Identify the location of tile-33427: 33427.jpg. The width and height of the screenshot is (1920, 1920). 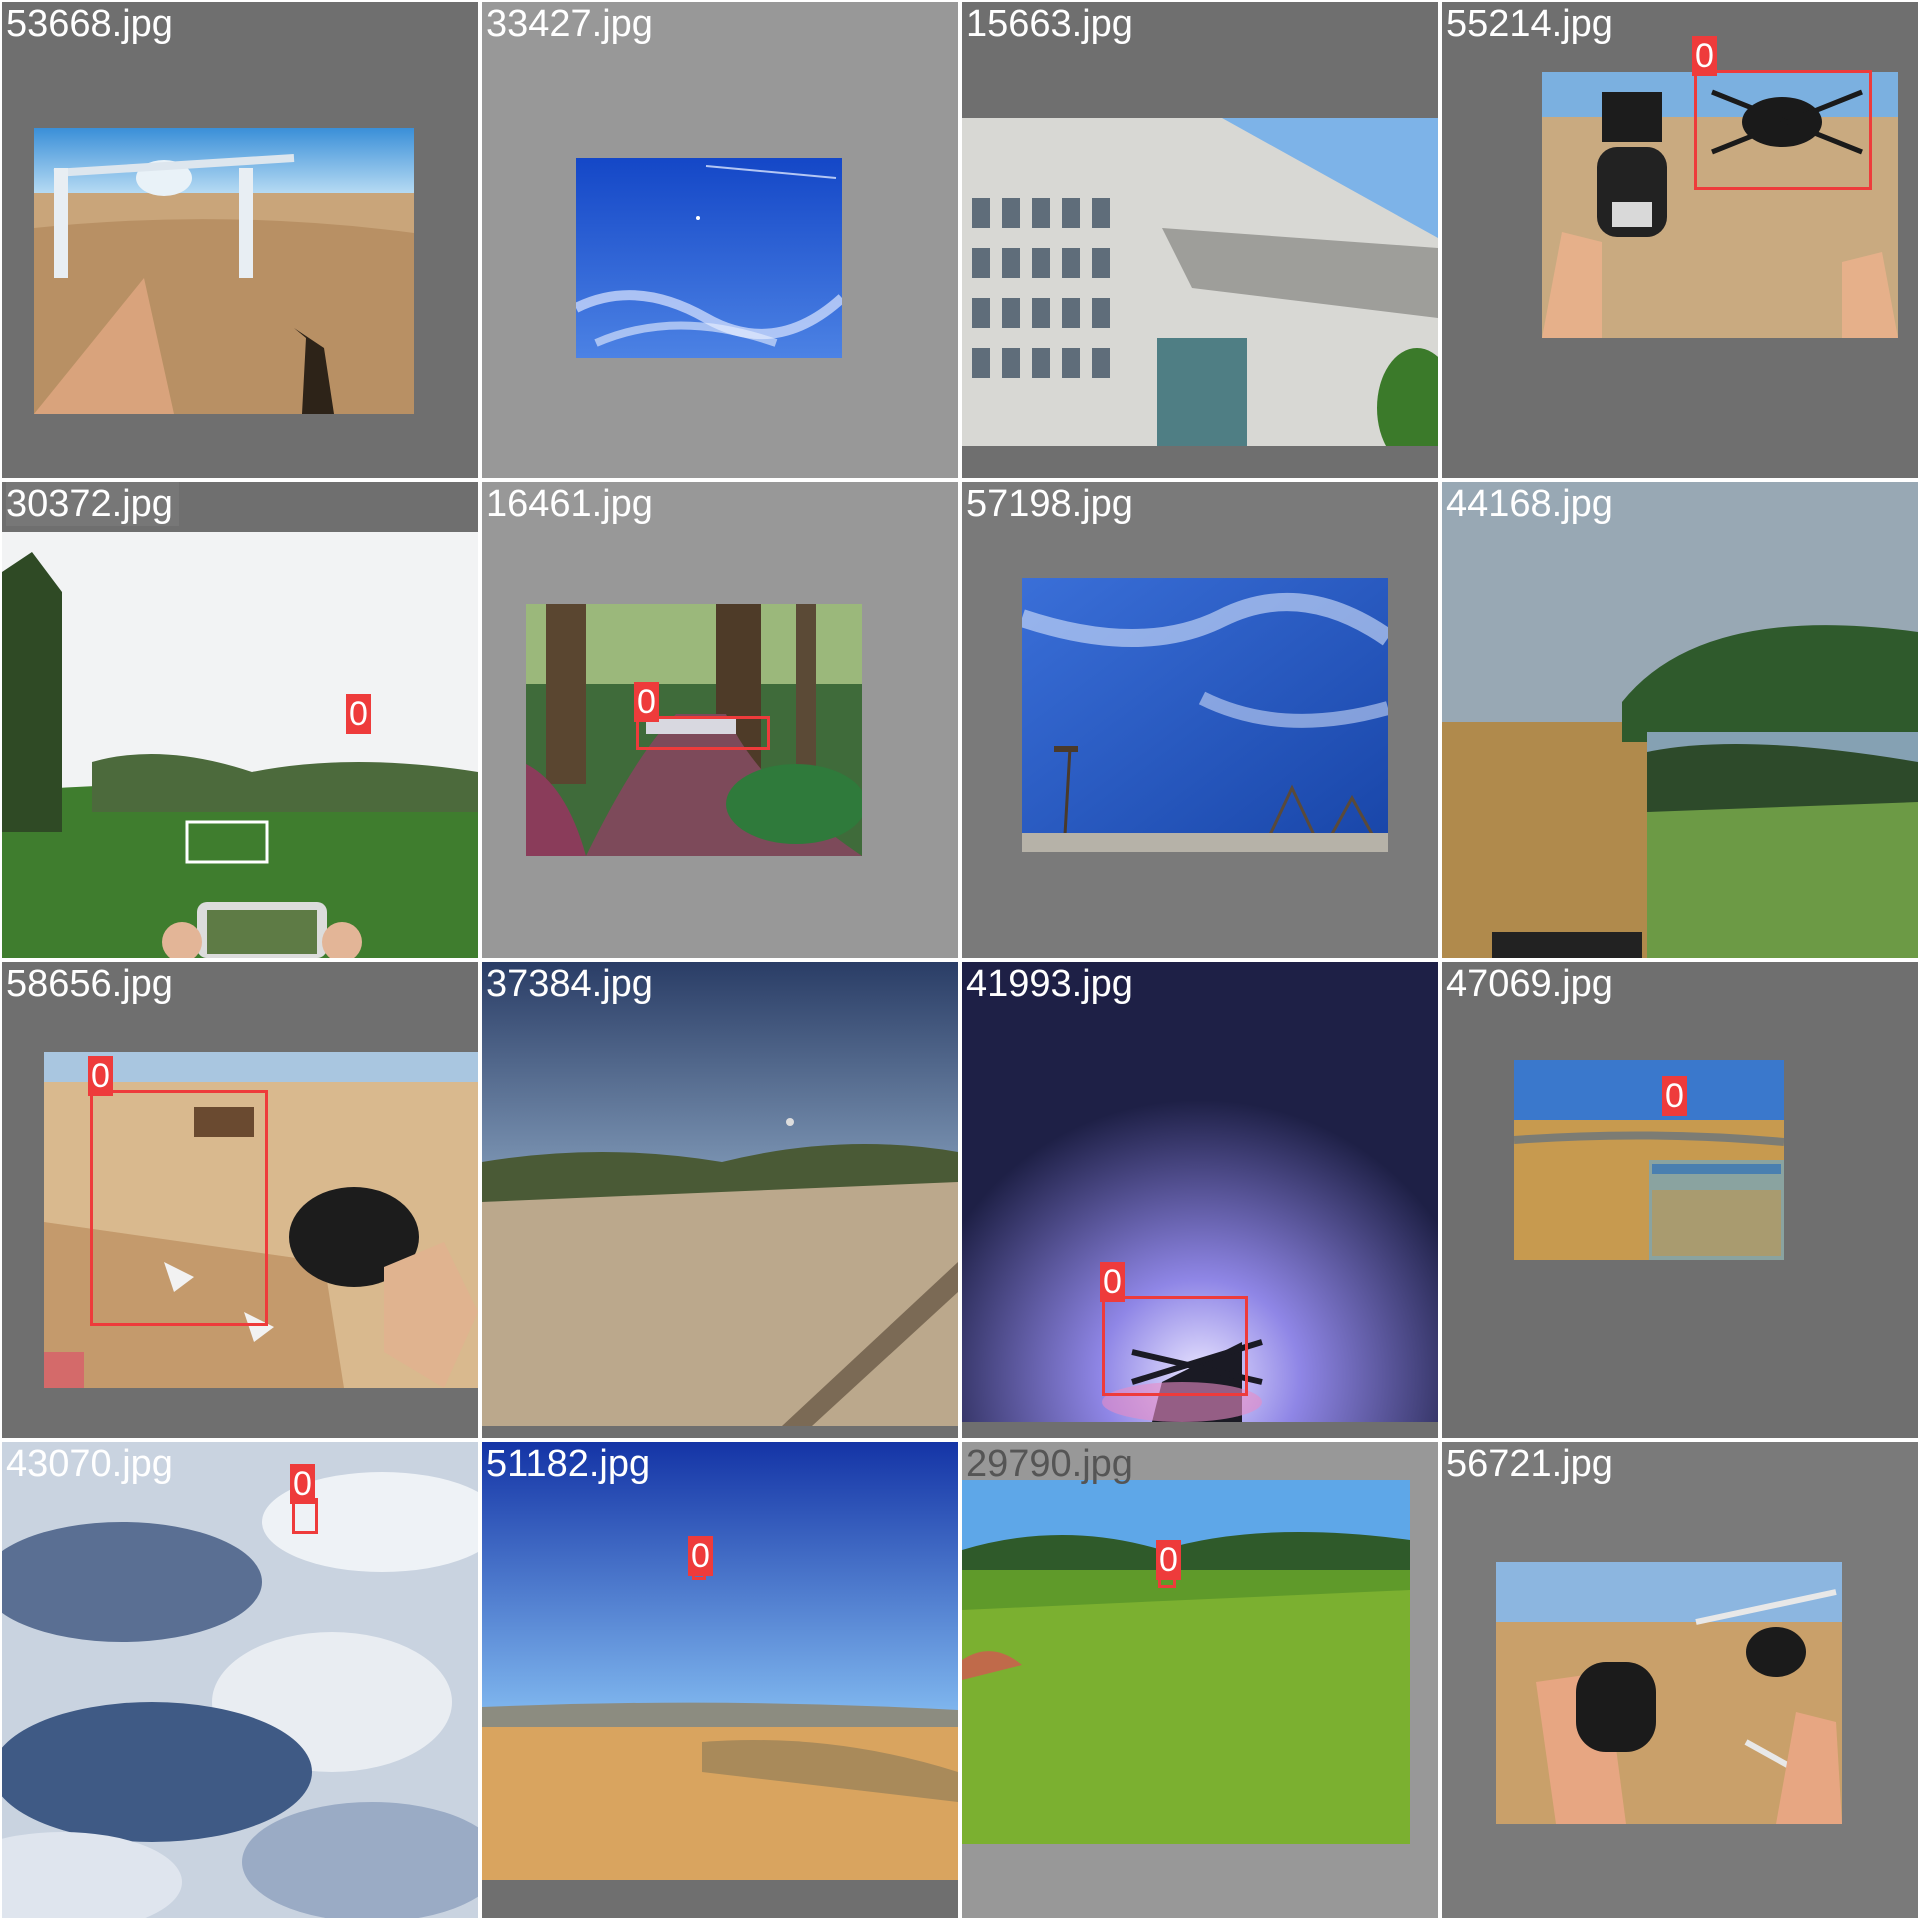
(720, 240).